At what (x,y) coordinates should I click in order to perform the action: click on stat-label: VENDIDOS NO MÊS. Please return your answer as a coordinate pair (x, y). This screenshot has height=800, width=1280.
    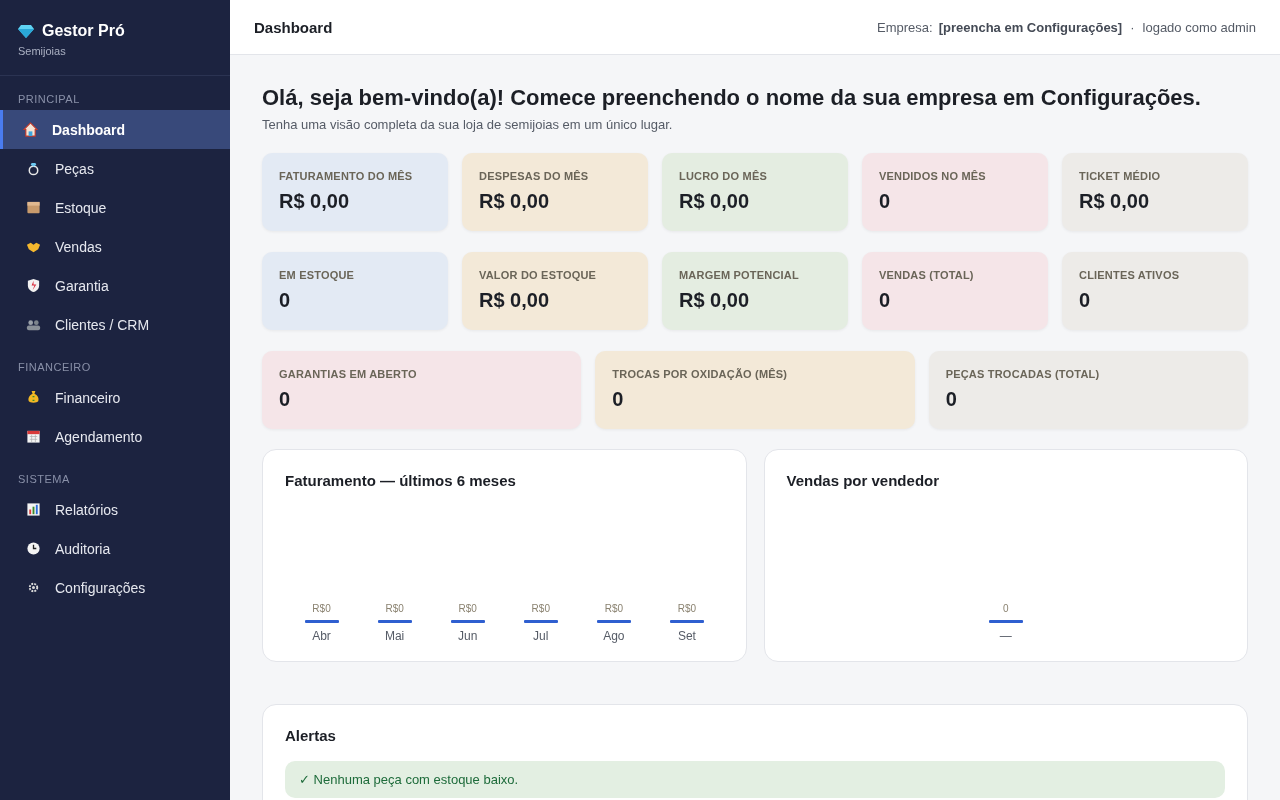
    Looking at the image, I should click on (933, 176).